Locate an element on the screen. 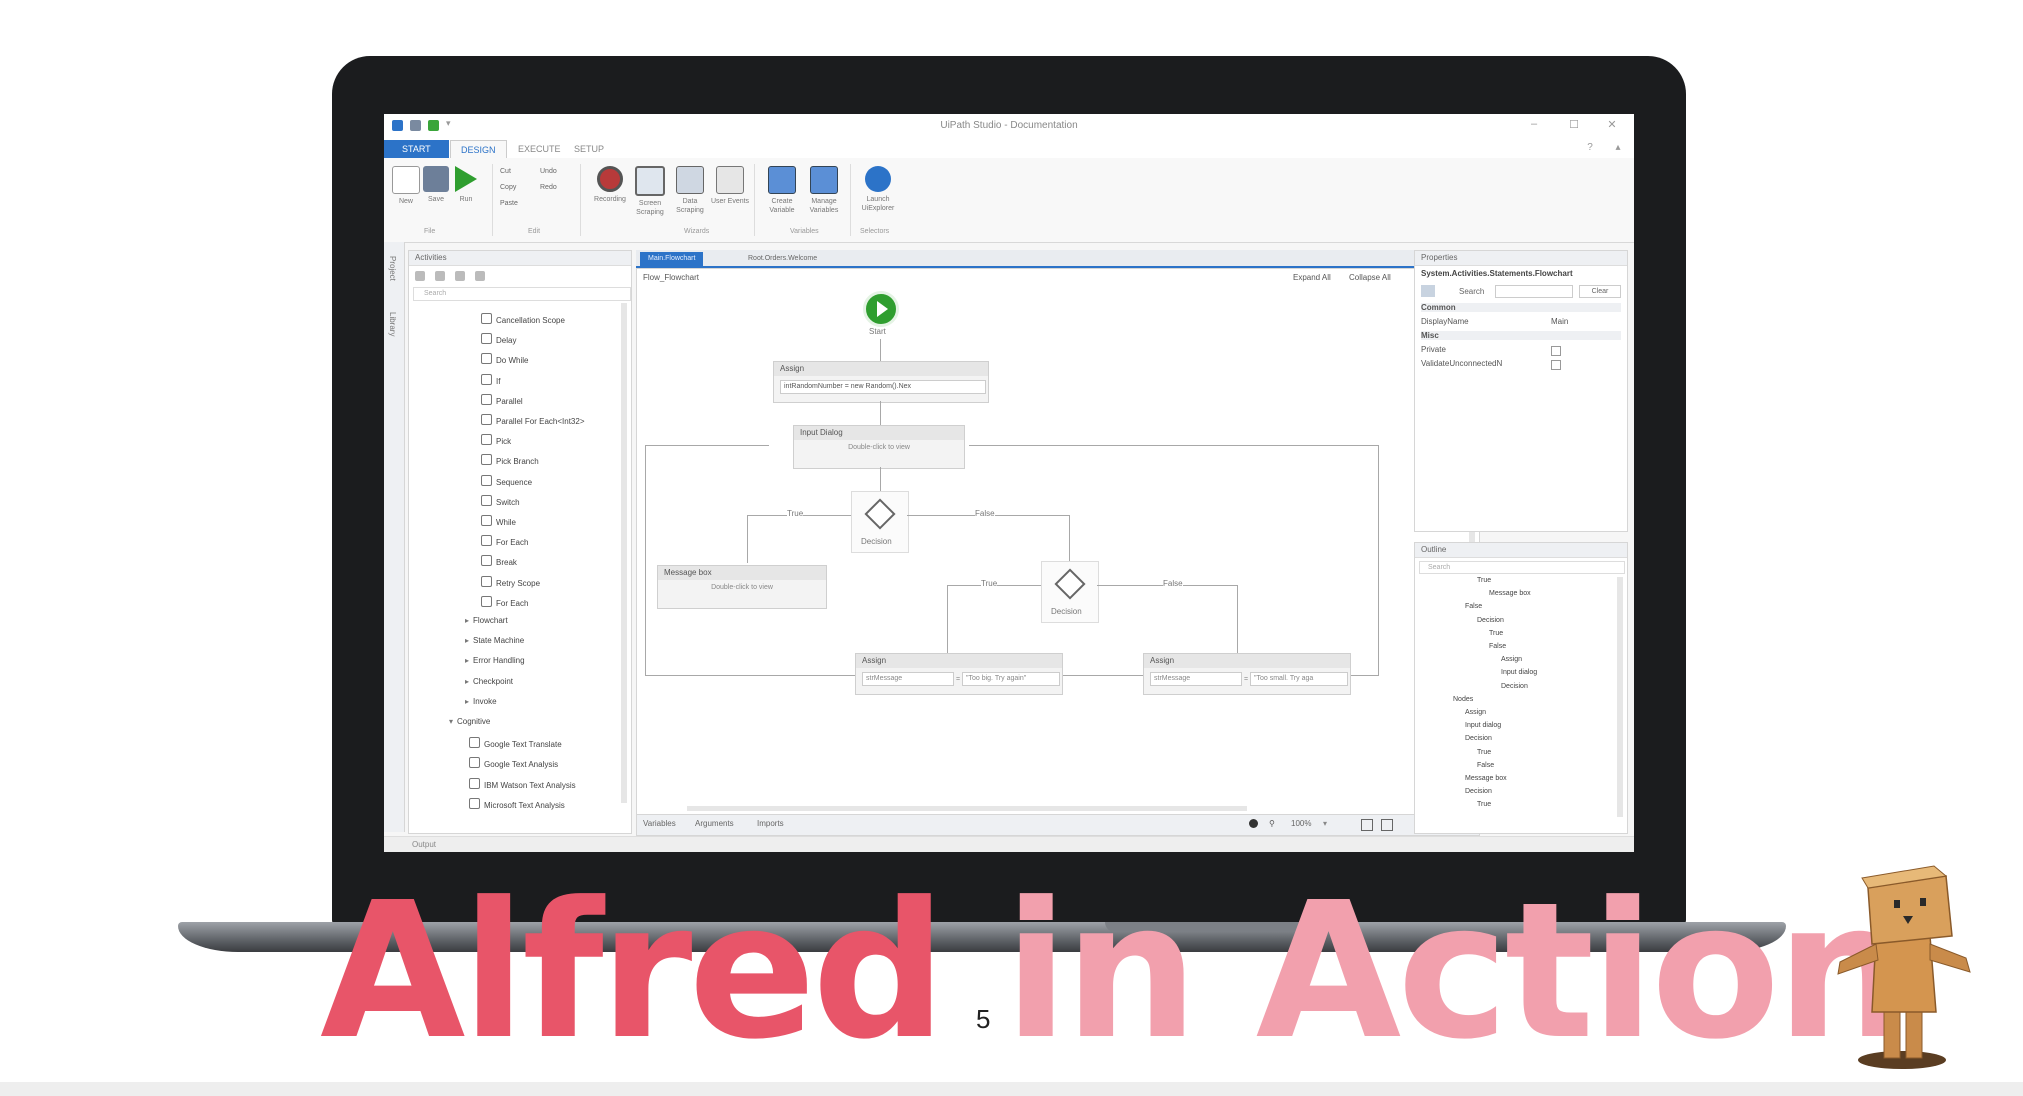  copy-button: Copy is located at coordinates (508, 187).